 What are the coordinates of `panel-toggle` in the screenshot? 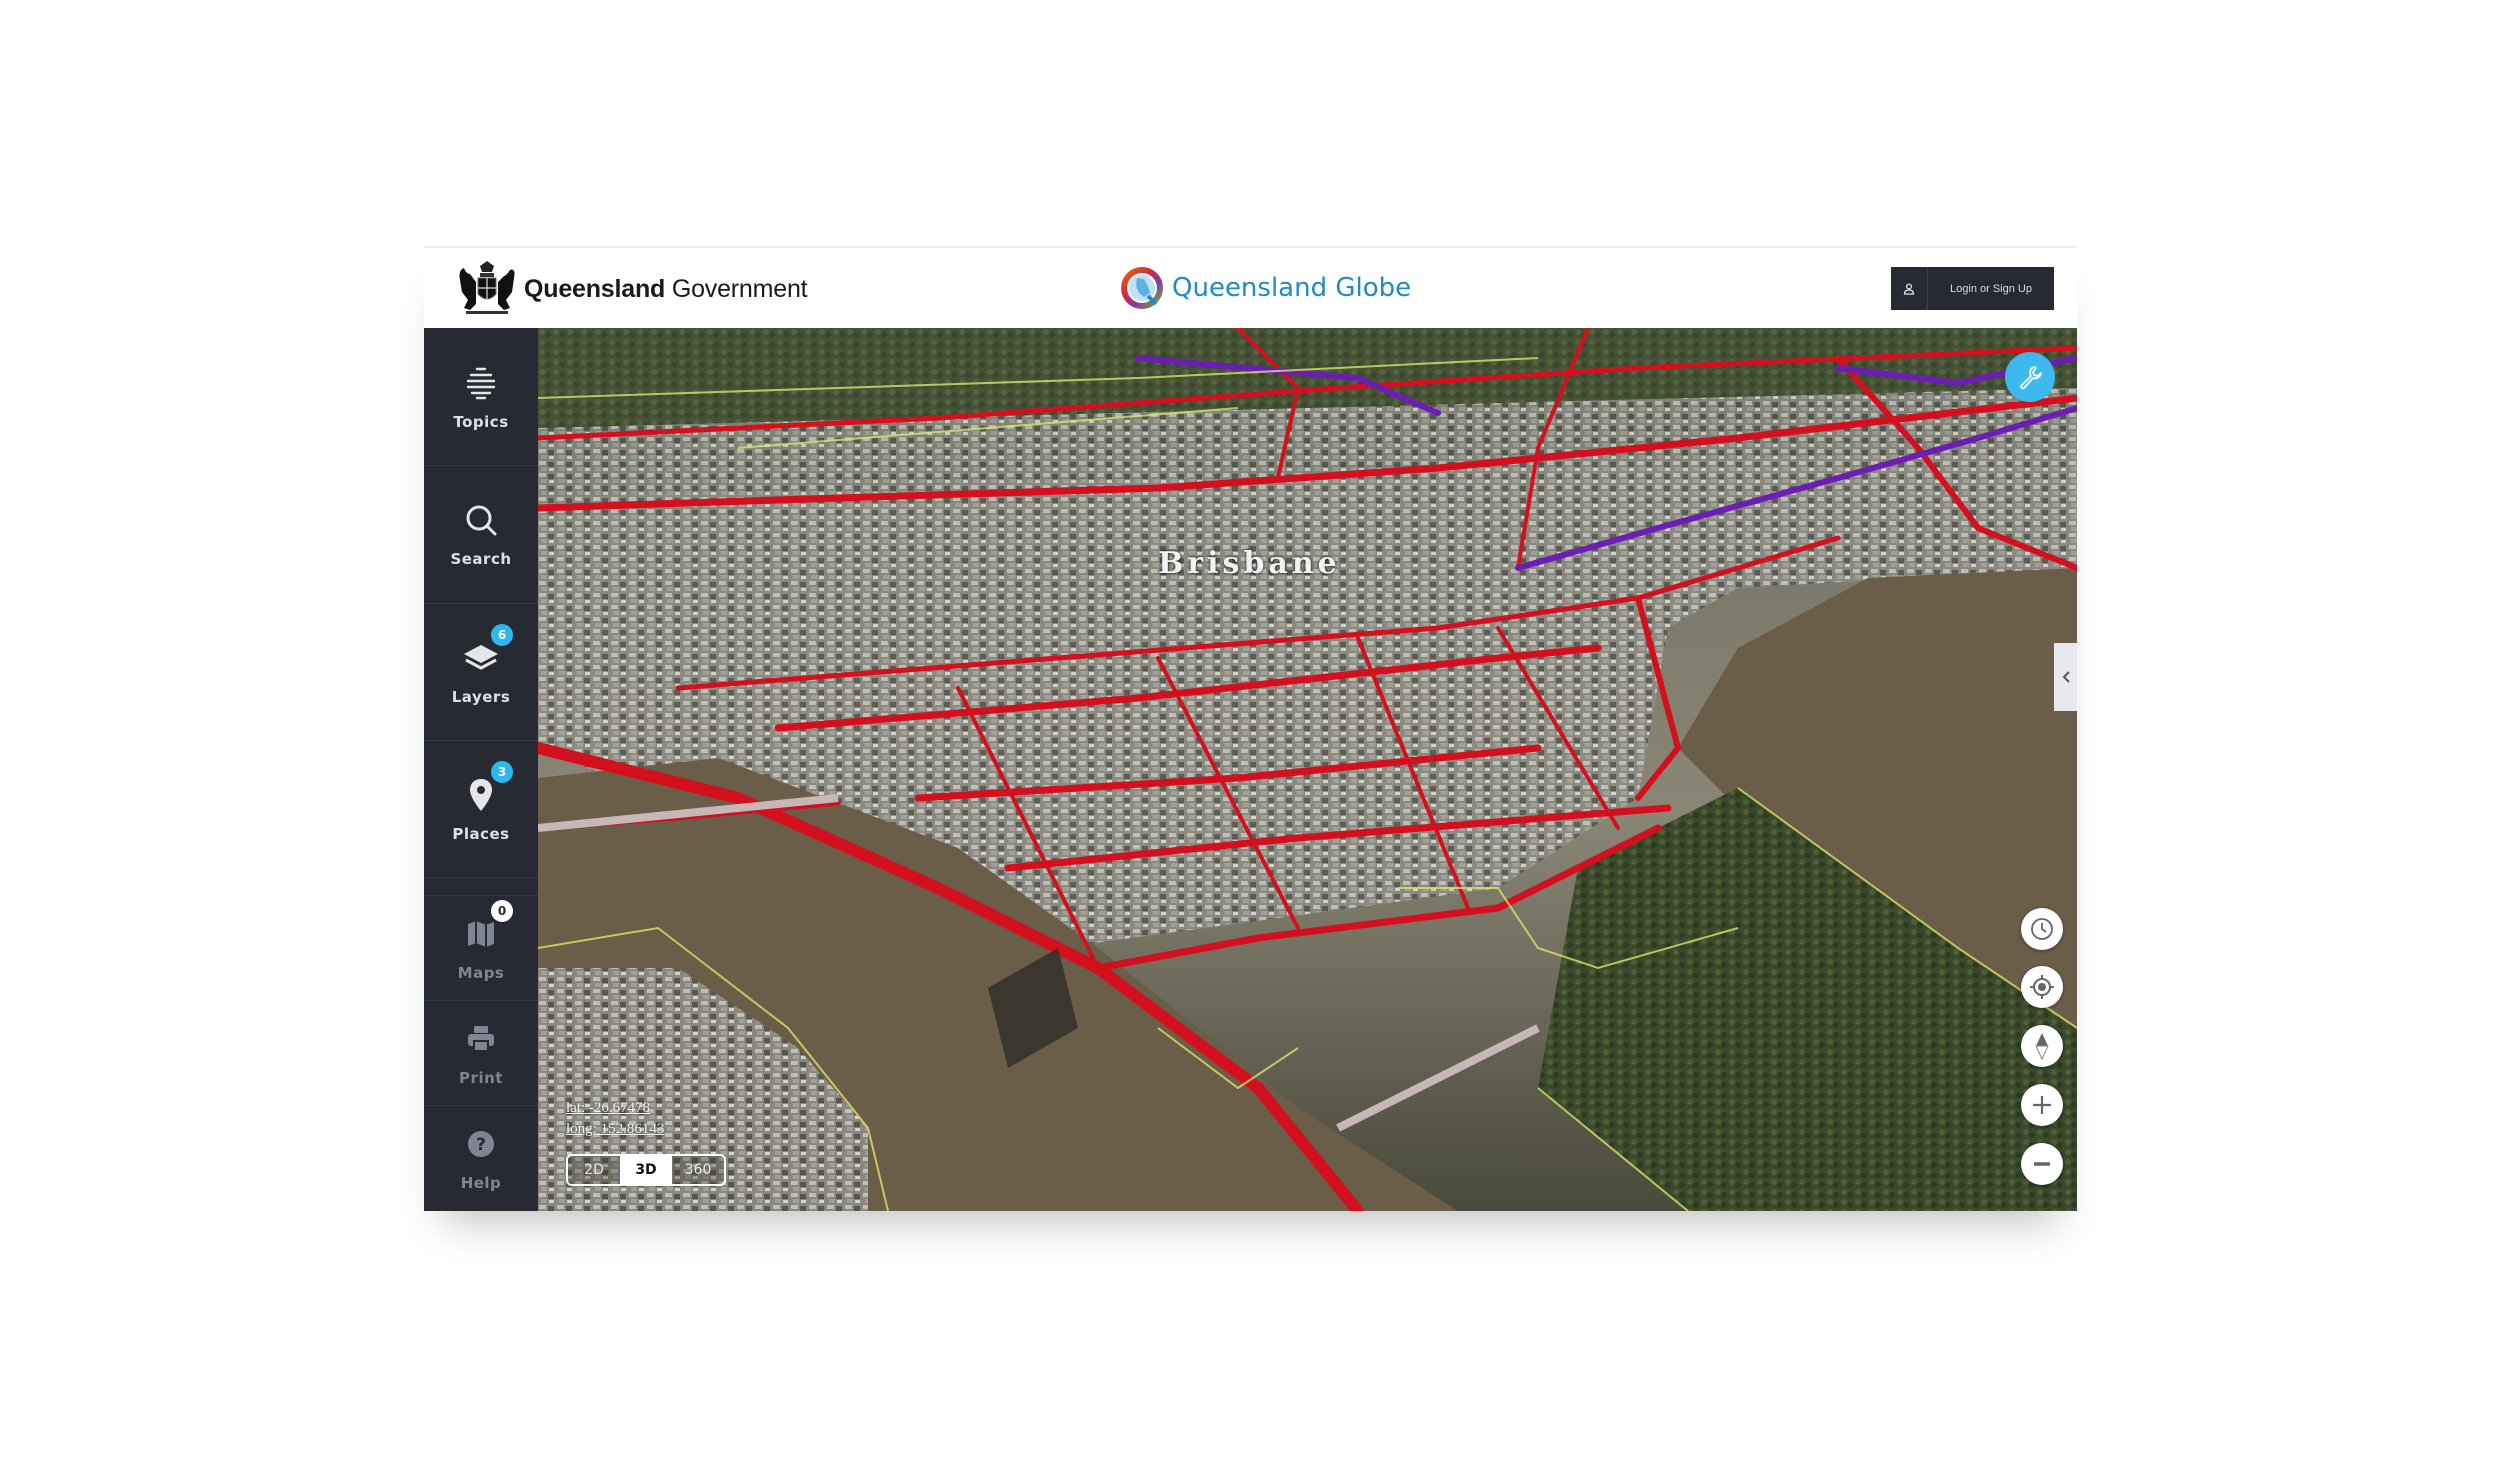 It's located at (2065, 677).